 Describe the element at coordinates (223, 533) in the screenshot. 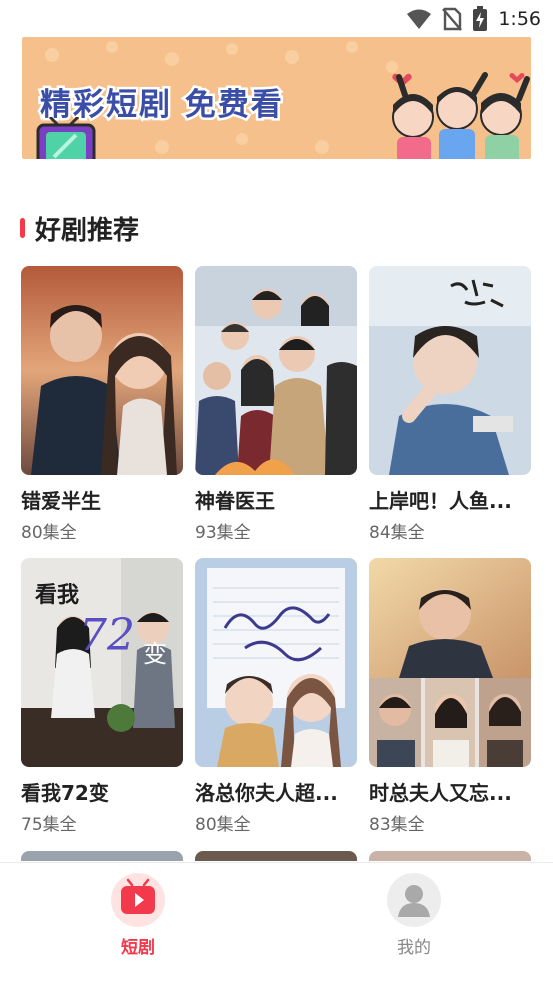

I see `episode-count: 93集全` at that location.